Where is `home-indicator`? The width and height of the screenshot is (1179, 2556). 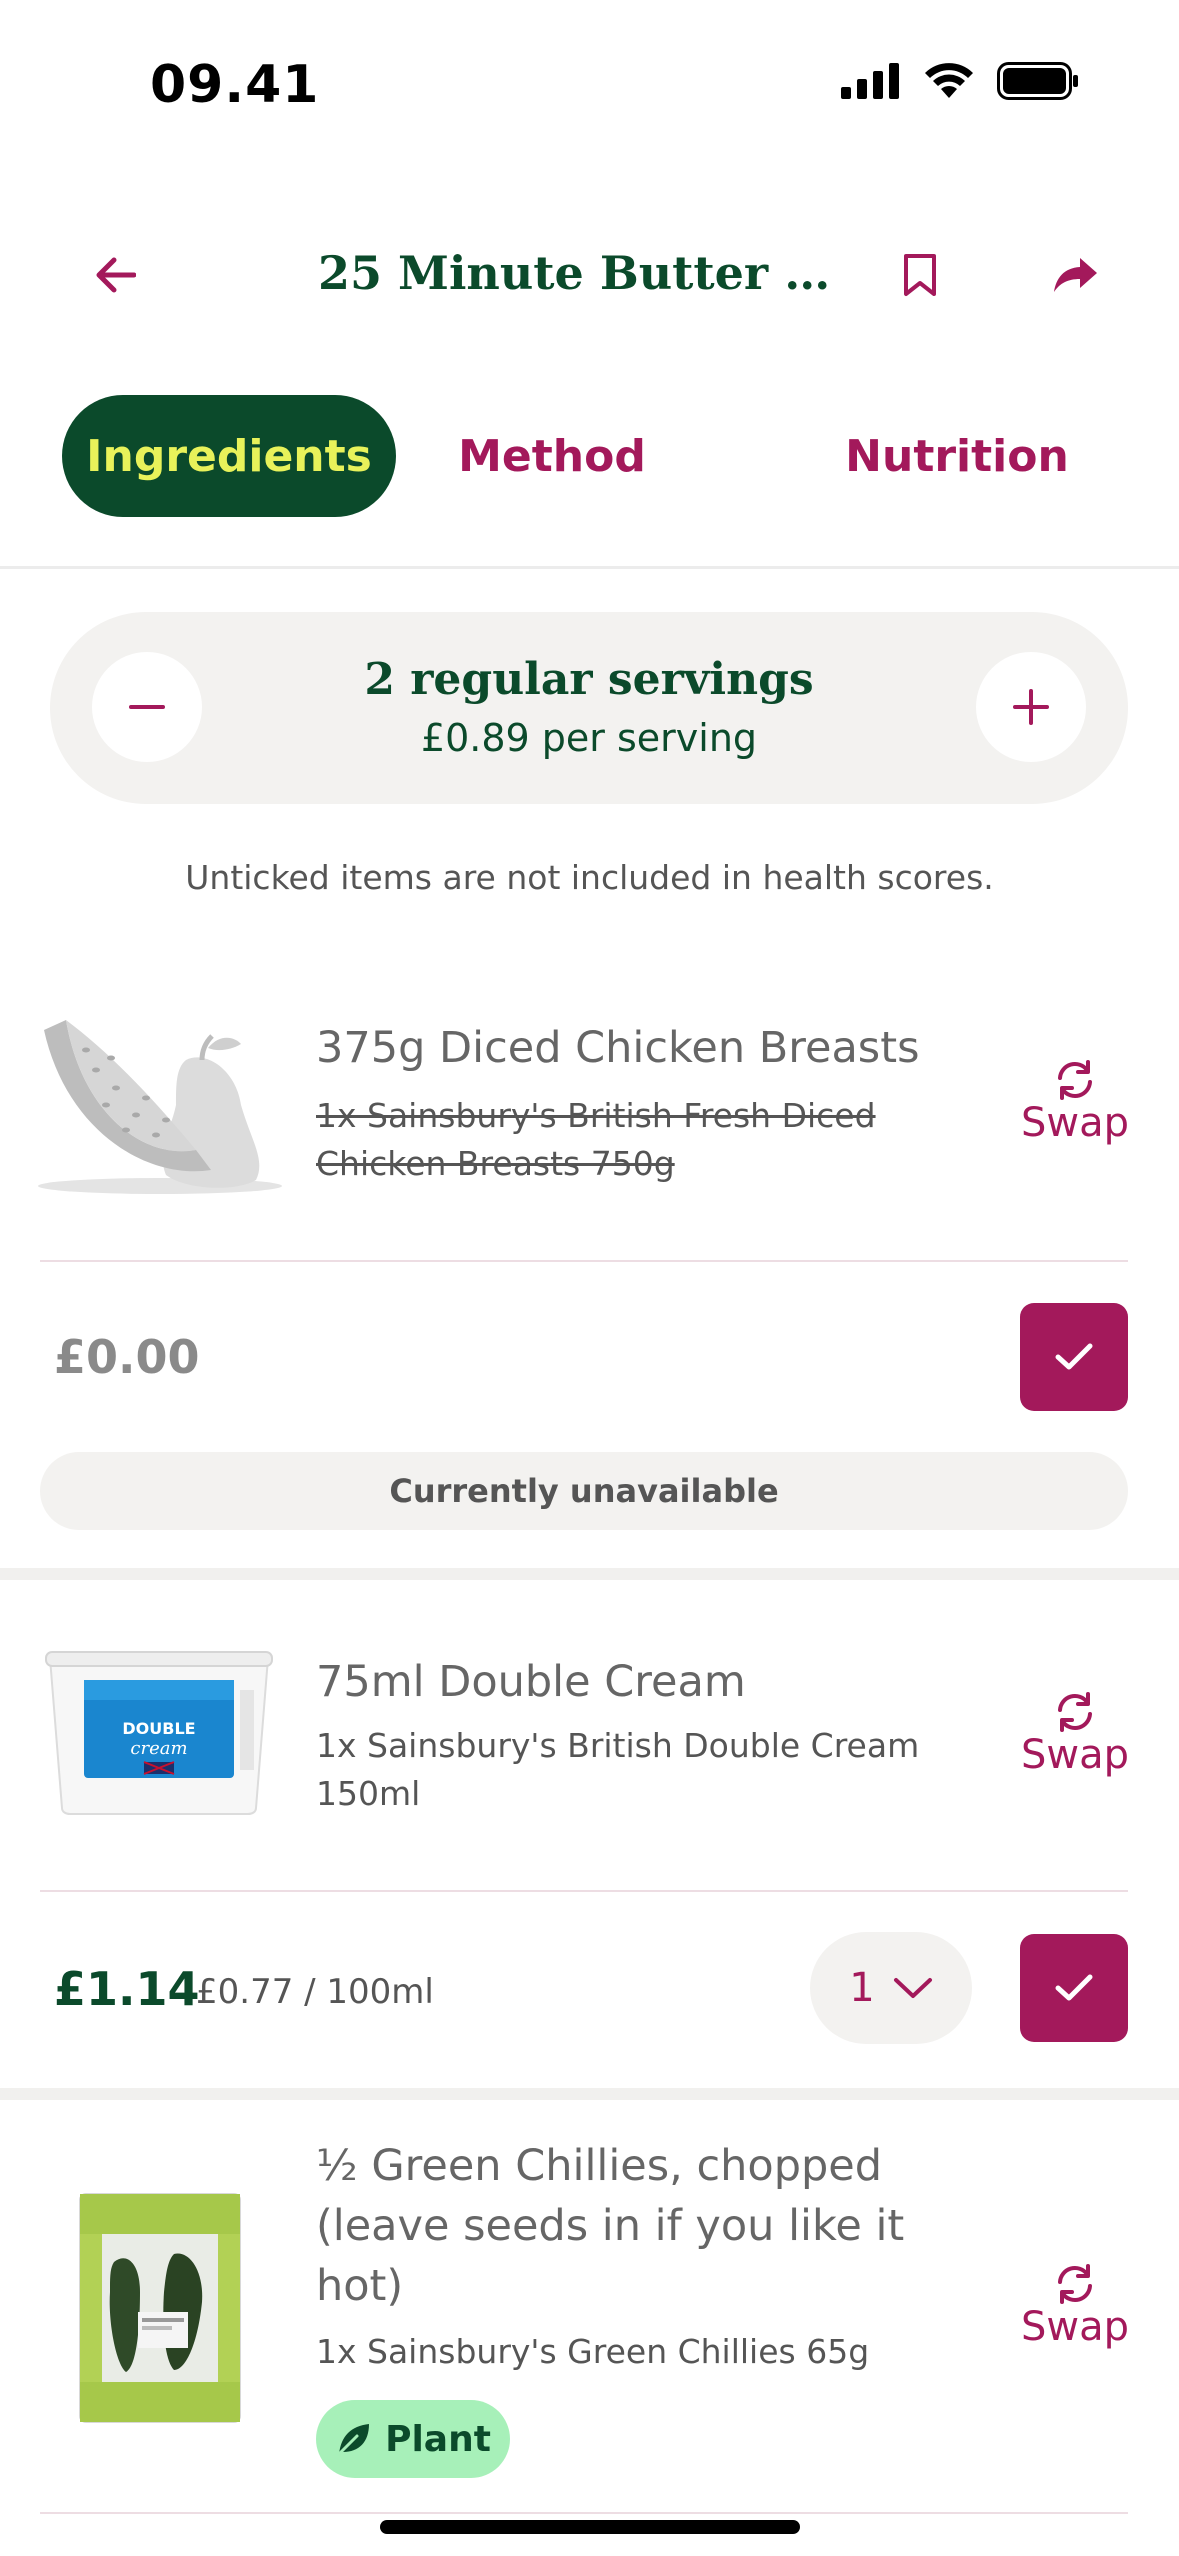 home-indicator is located at coordinates (590, 2527).